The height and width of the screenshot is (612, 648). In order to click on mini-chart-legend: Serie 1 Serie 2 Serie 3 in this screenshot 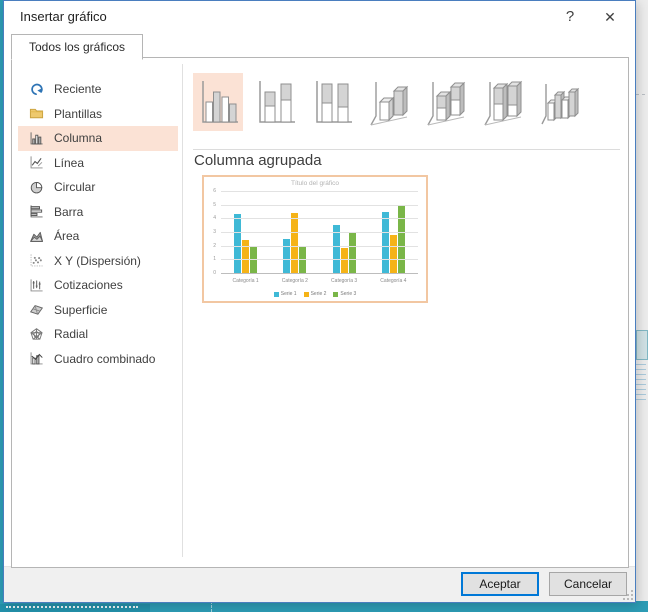, I will do `click(315, 294)`.